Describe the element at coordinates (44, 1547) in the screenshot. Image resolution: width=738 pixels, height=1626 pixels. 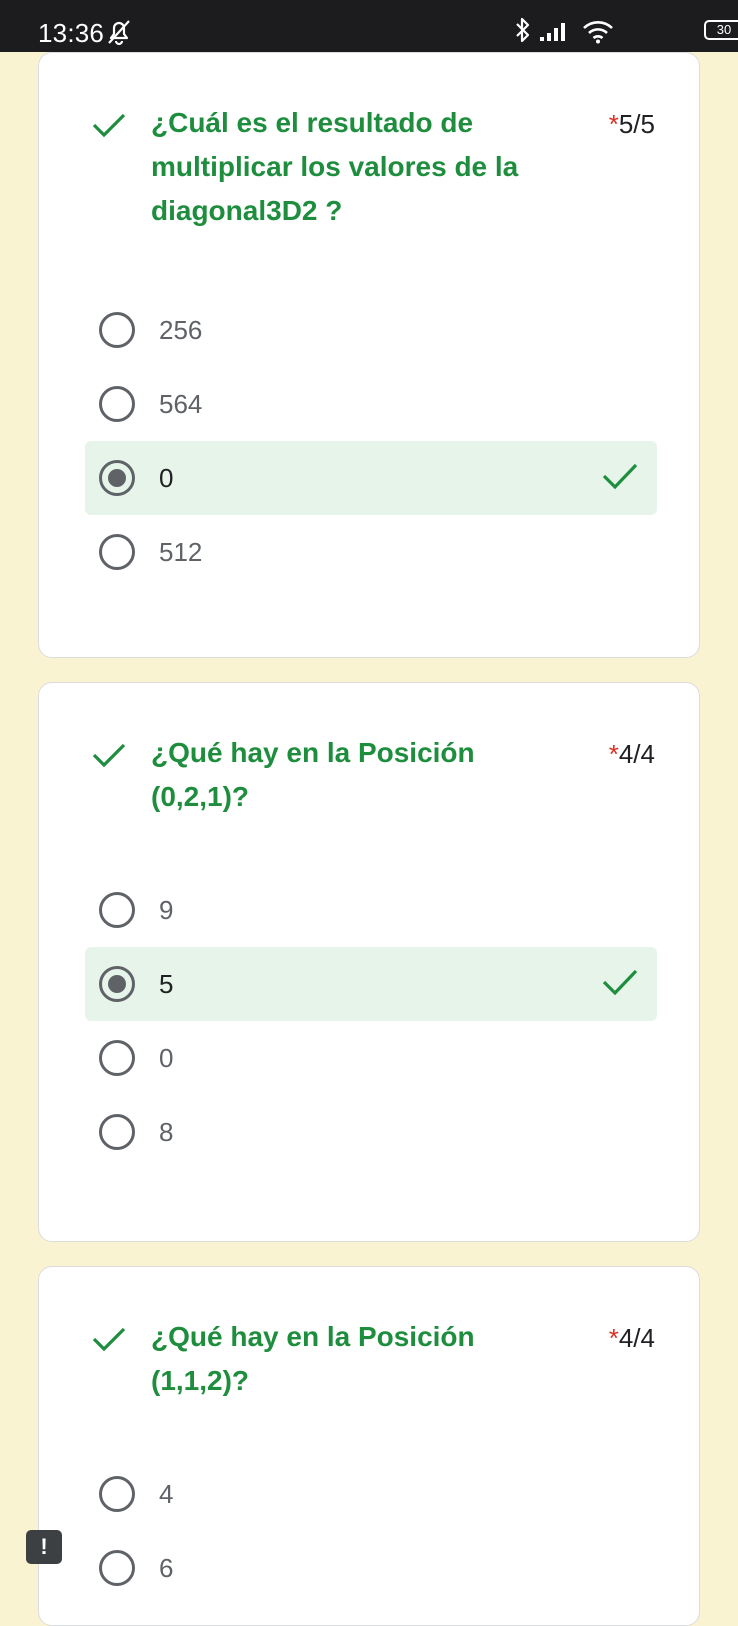
I see `report-feedback-button: !` at that location.